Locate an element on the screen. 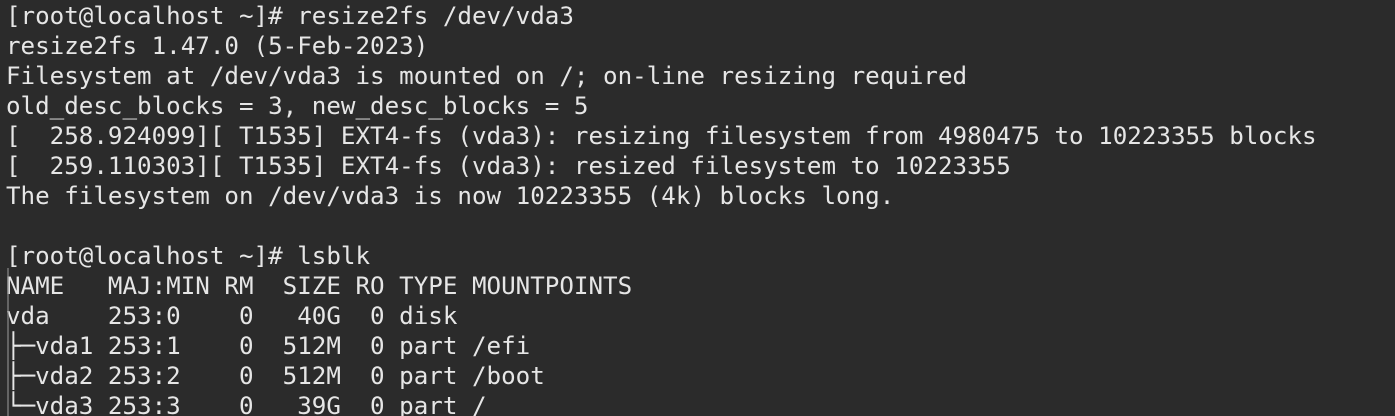 The height and width of the screenshot is (416, 1395). terminal-line-prompt-lsblk: [root@localhost ~]# lsblk is located at coordinates (188, 256).